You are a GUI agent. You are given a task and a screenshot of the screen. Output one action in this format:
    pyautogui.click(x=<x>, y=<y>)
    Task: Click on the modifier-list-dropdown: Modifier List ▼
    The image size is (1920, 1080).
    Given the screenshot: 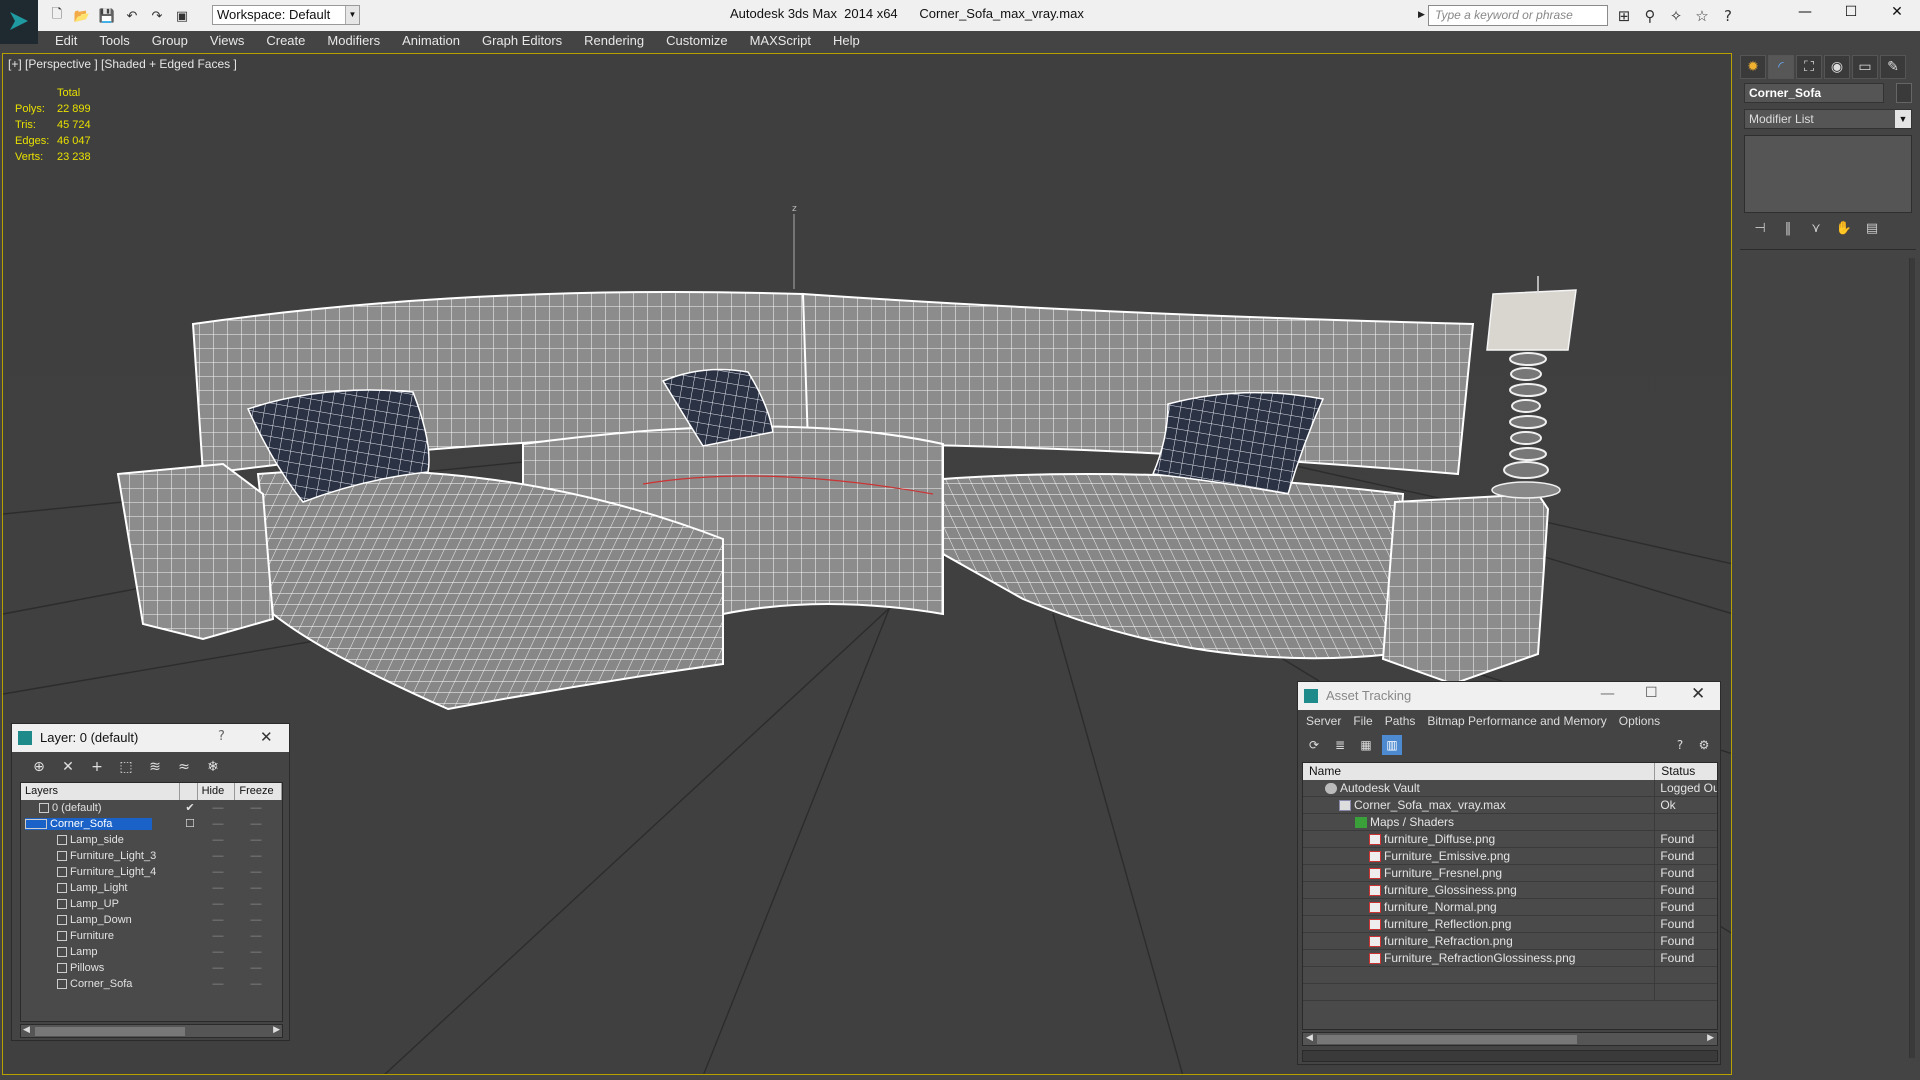 What is the action you would take?
    pyautogui.click(x=1828, y=119)
    